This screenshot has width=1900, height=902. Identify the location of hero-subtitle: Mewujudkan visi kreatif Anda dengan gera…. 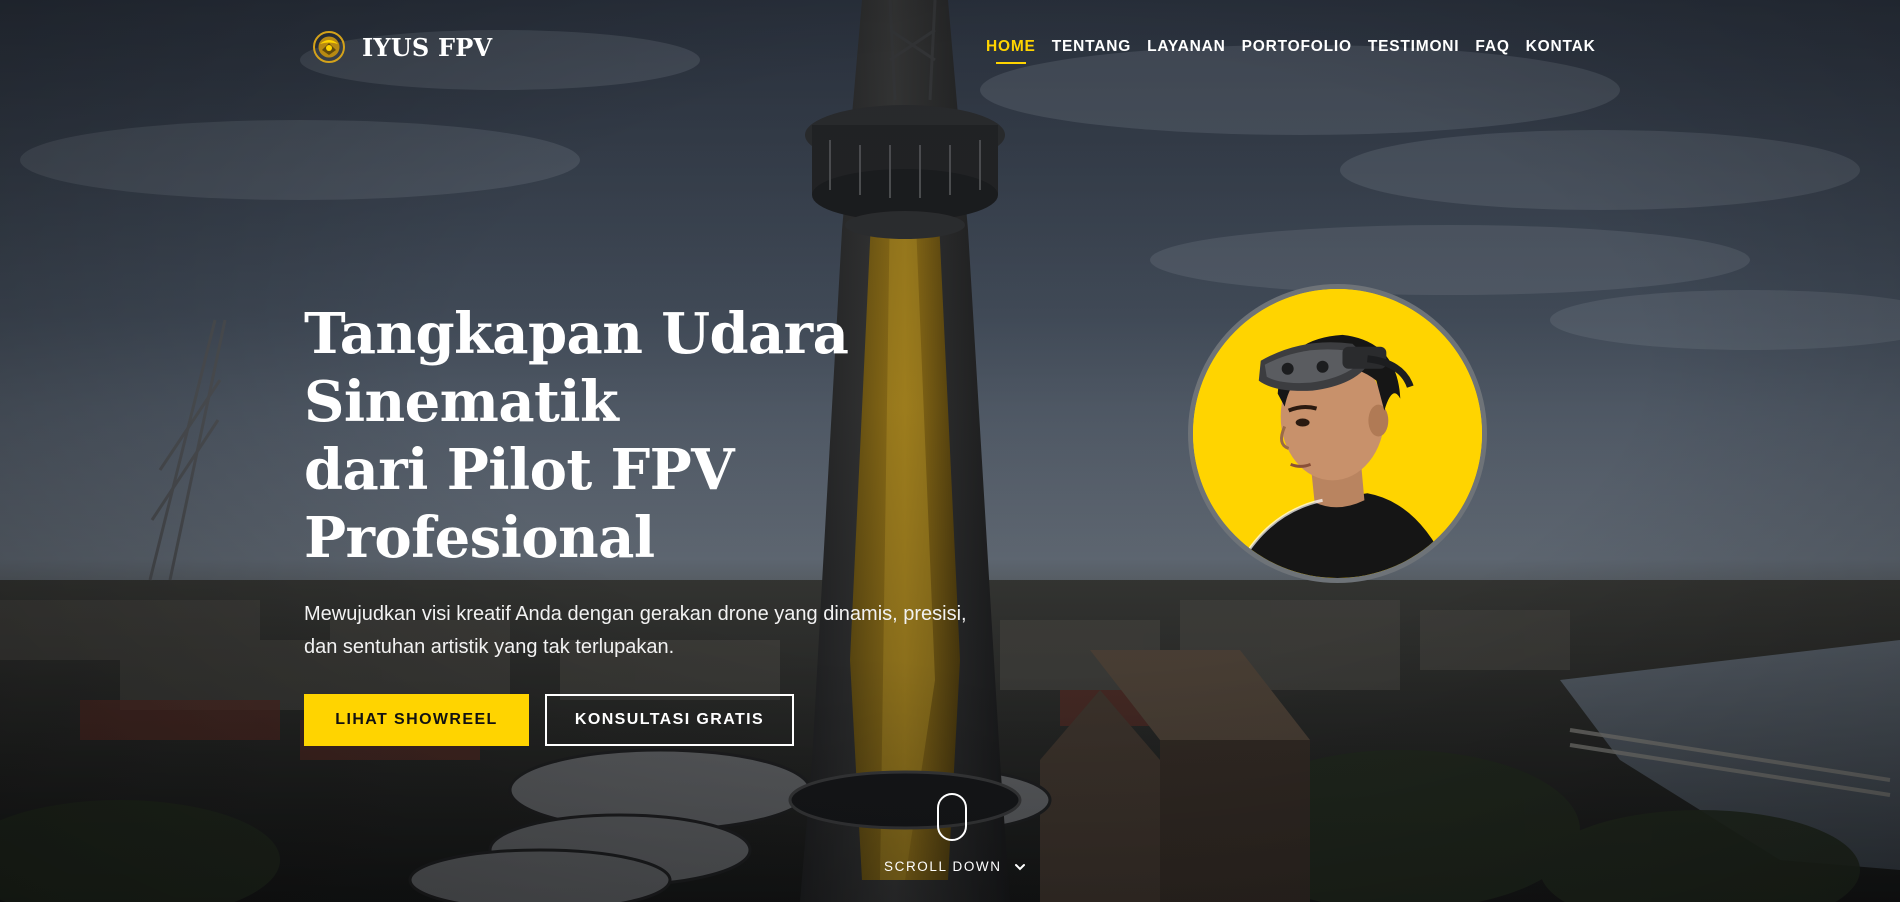
(674, 631).